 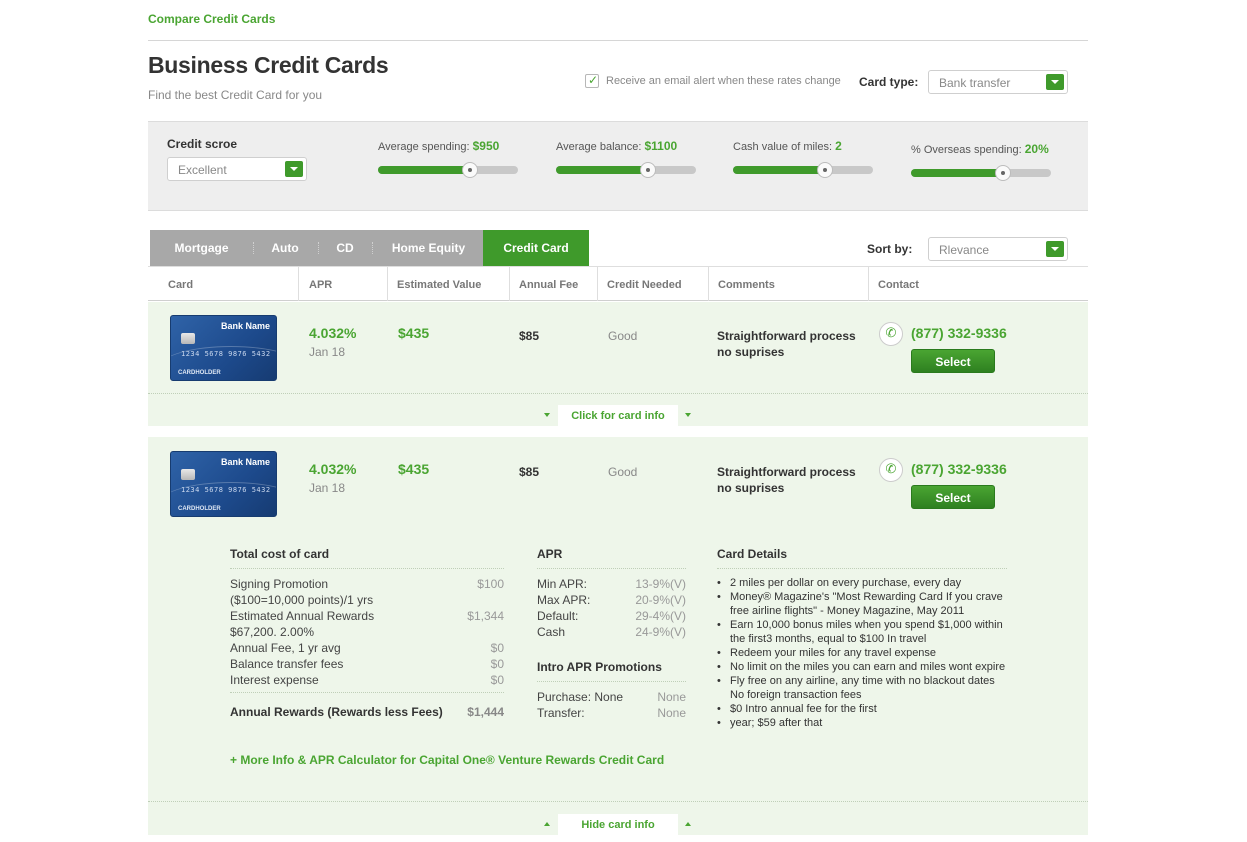 I want to click on card-detail-item: No foreign transaction fees, so click(x=796, y=695).